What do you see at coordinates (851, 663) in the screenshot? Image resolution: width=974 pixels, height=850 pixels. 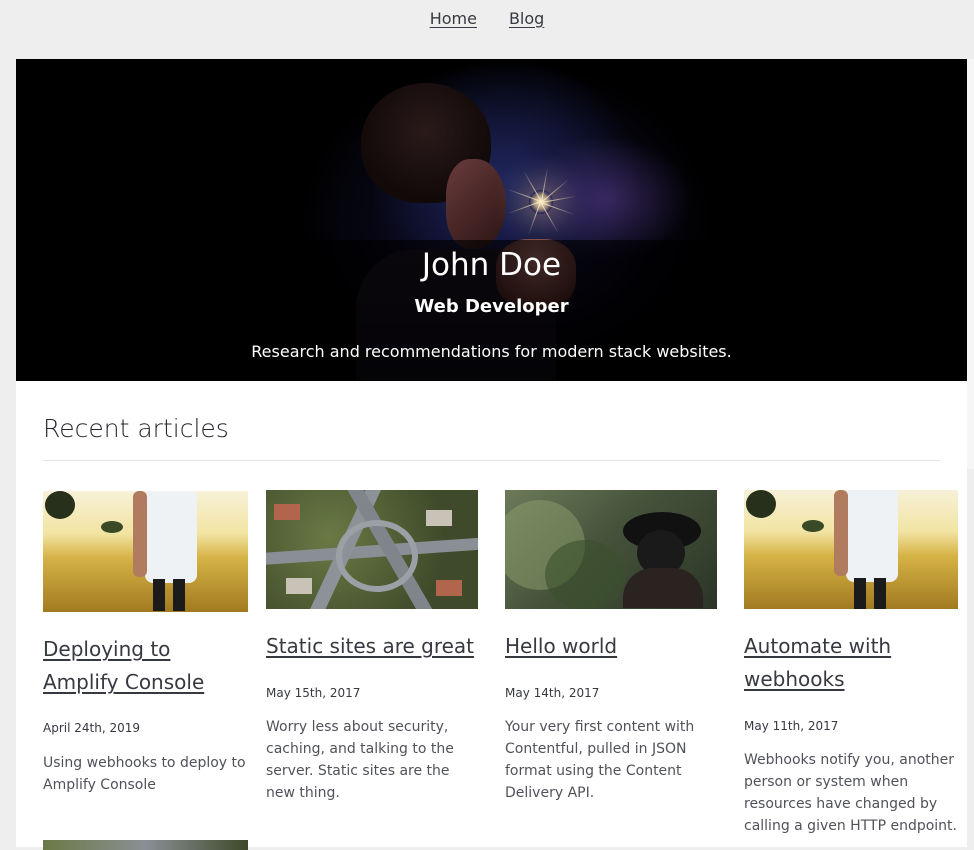 I see `article-title-link: Automate with webhooks` at bounding box center [851, 663].